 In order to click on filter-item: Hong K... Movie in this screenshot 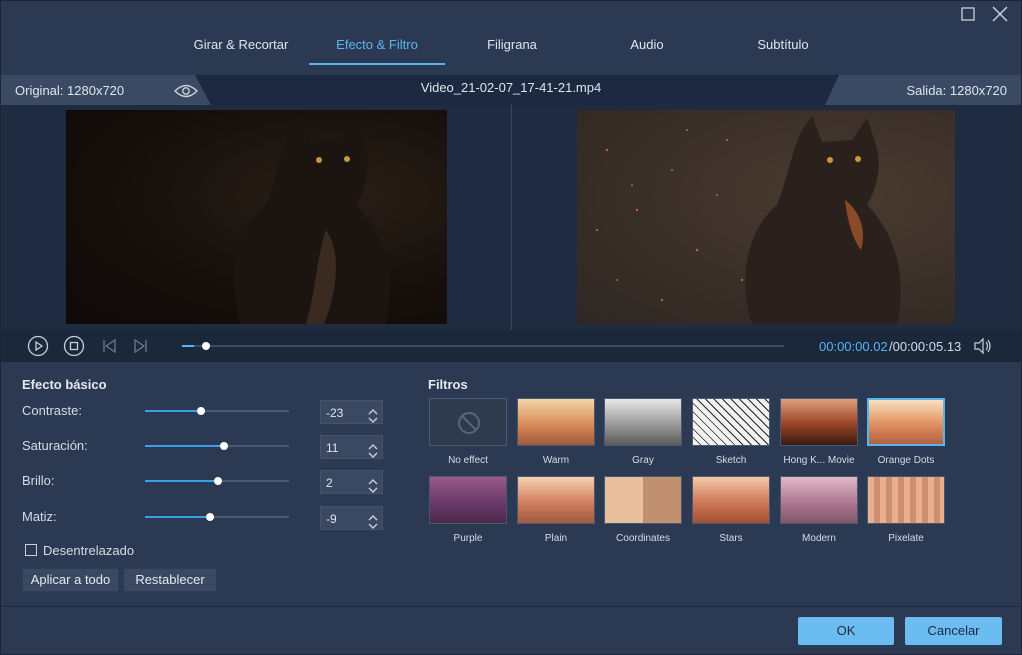, I will do `click(819, 433)`.